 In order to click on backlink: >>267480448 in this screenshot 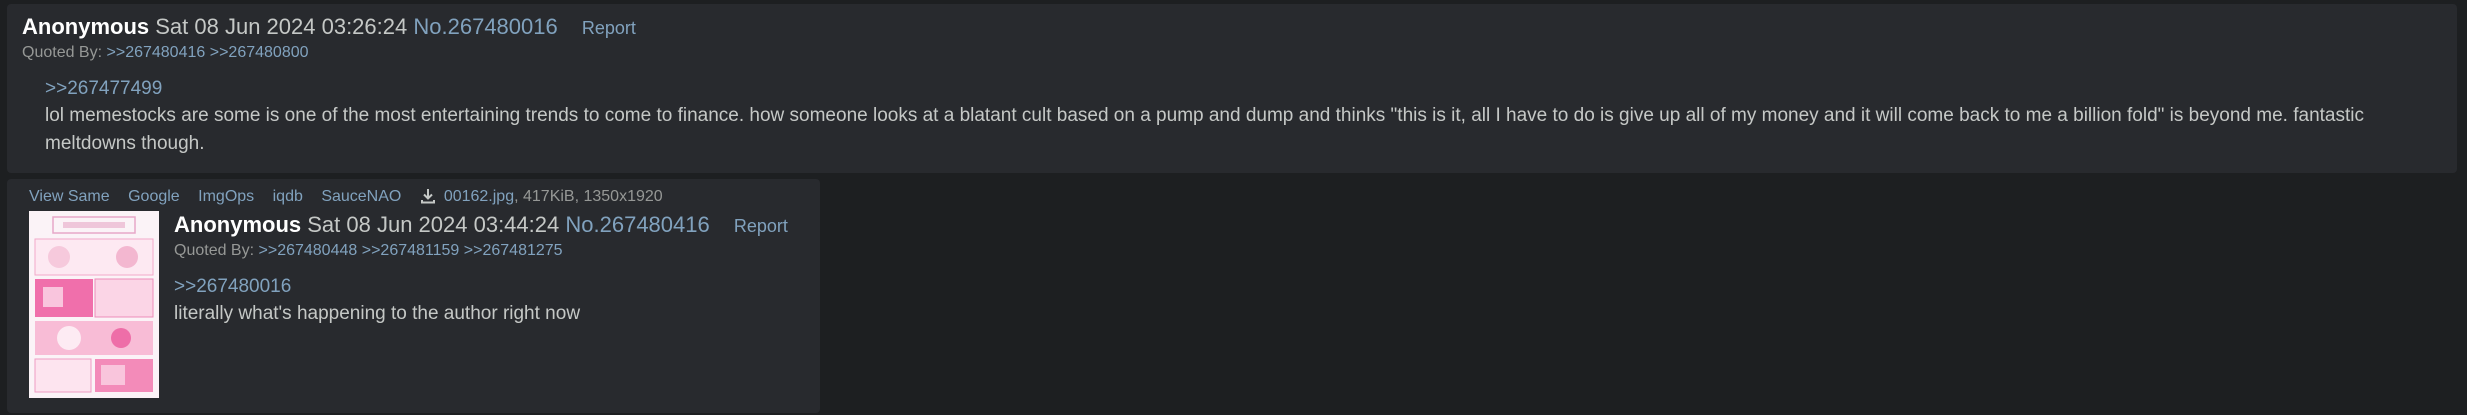, I will do `click(308, 250)`.